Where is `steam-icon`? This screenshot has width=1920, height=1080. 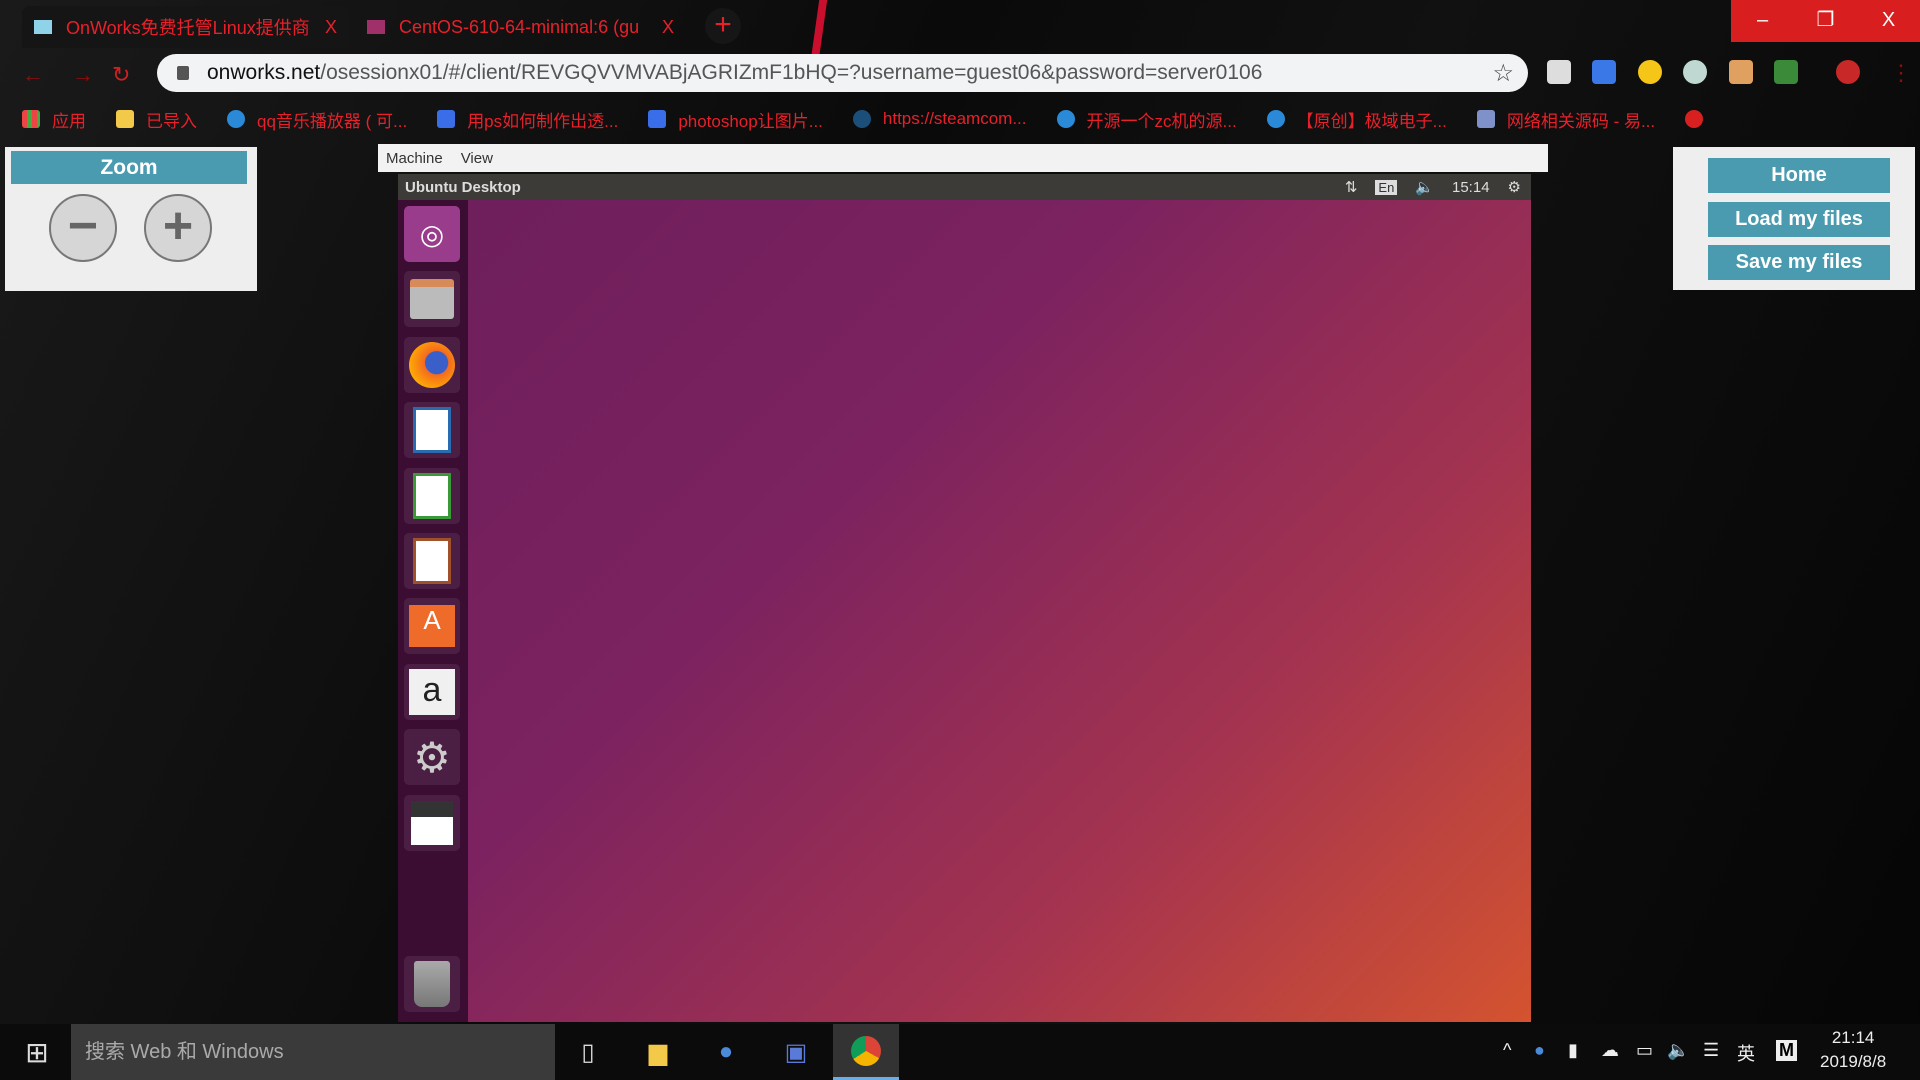
steam-icon is located at coordinates (861, 119).